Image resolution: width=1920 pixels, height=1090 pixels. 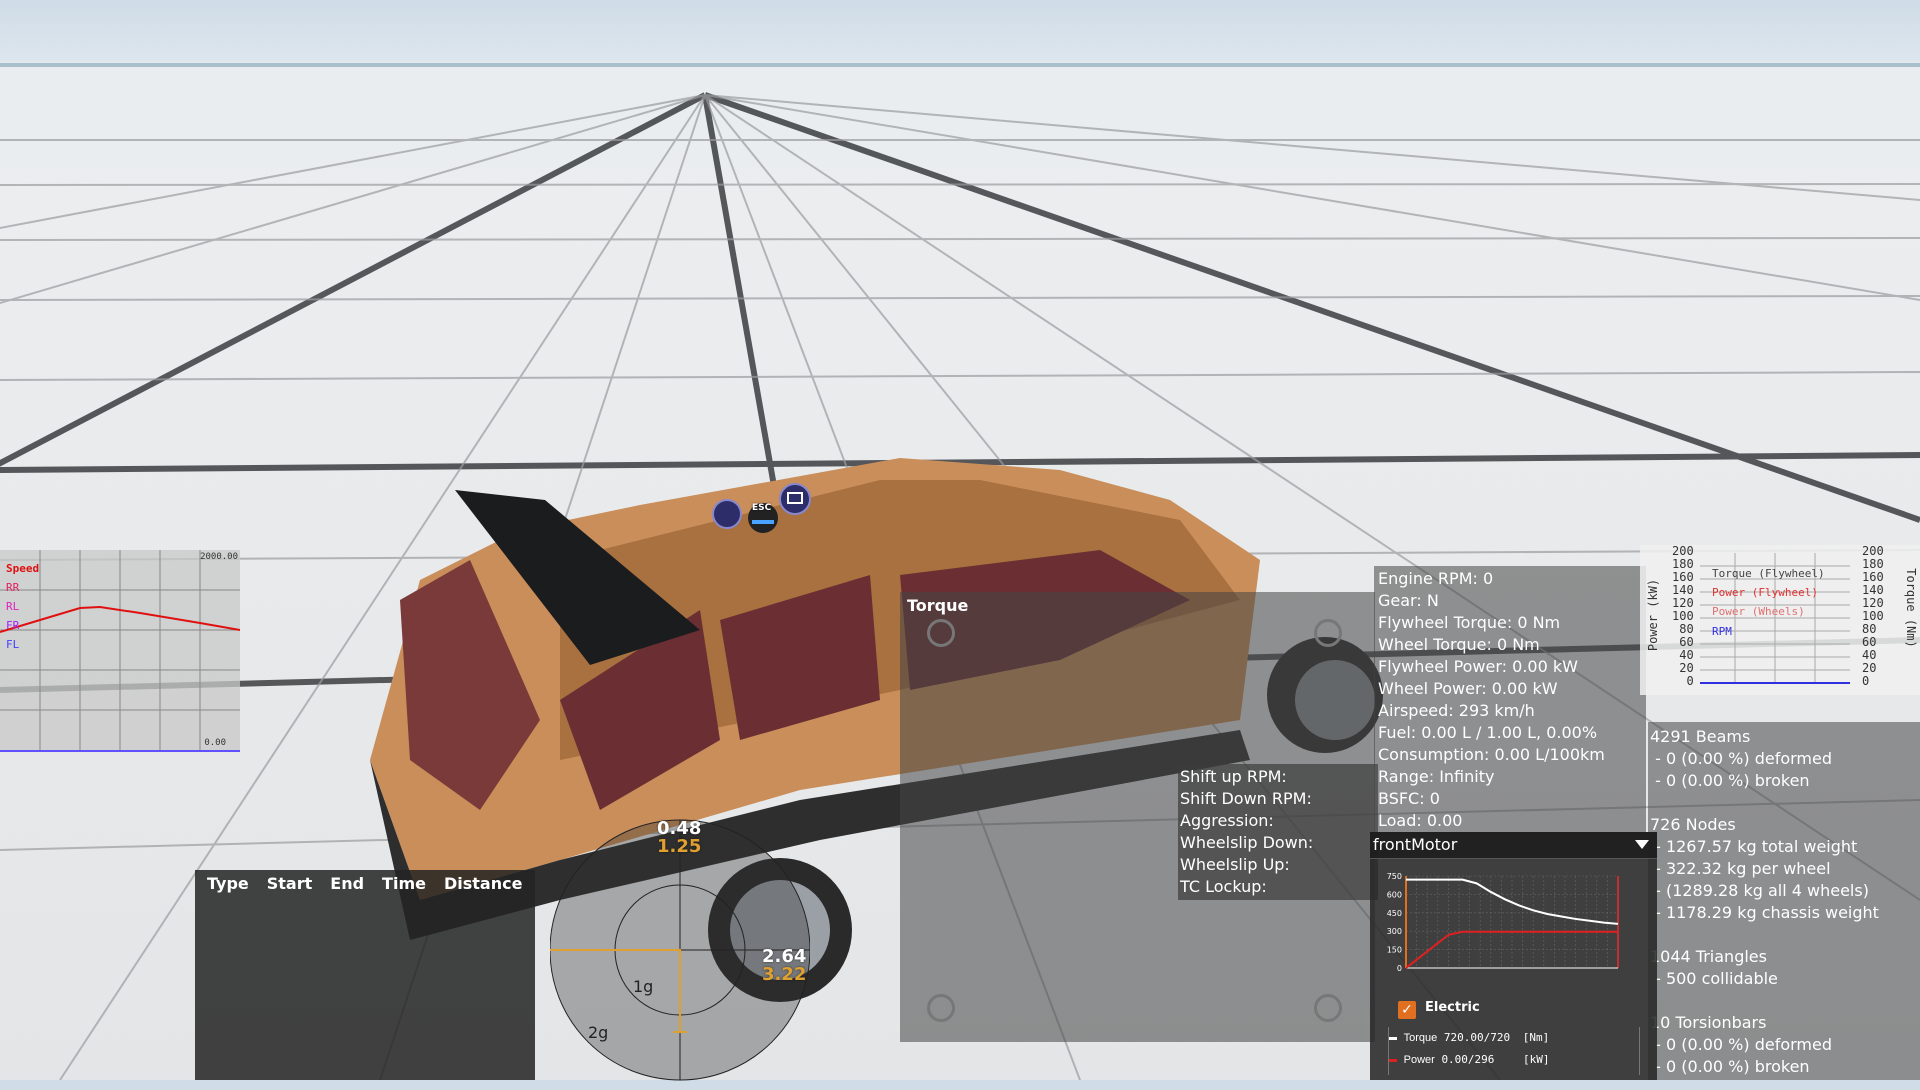 What do you see at coordinates (1394, 894) in the screenshot?
I see `y-tick-label: 600` at bounding box center [1394, 894].